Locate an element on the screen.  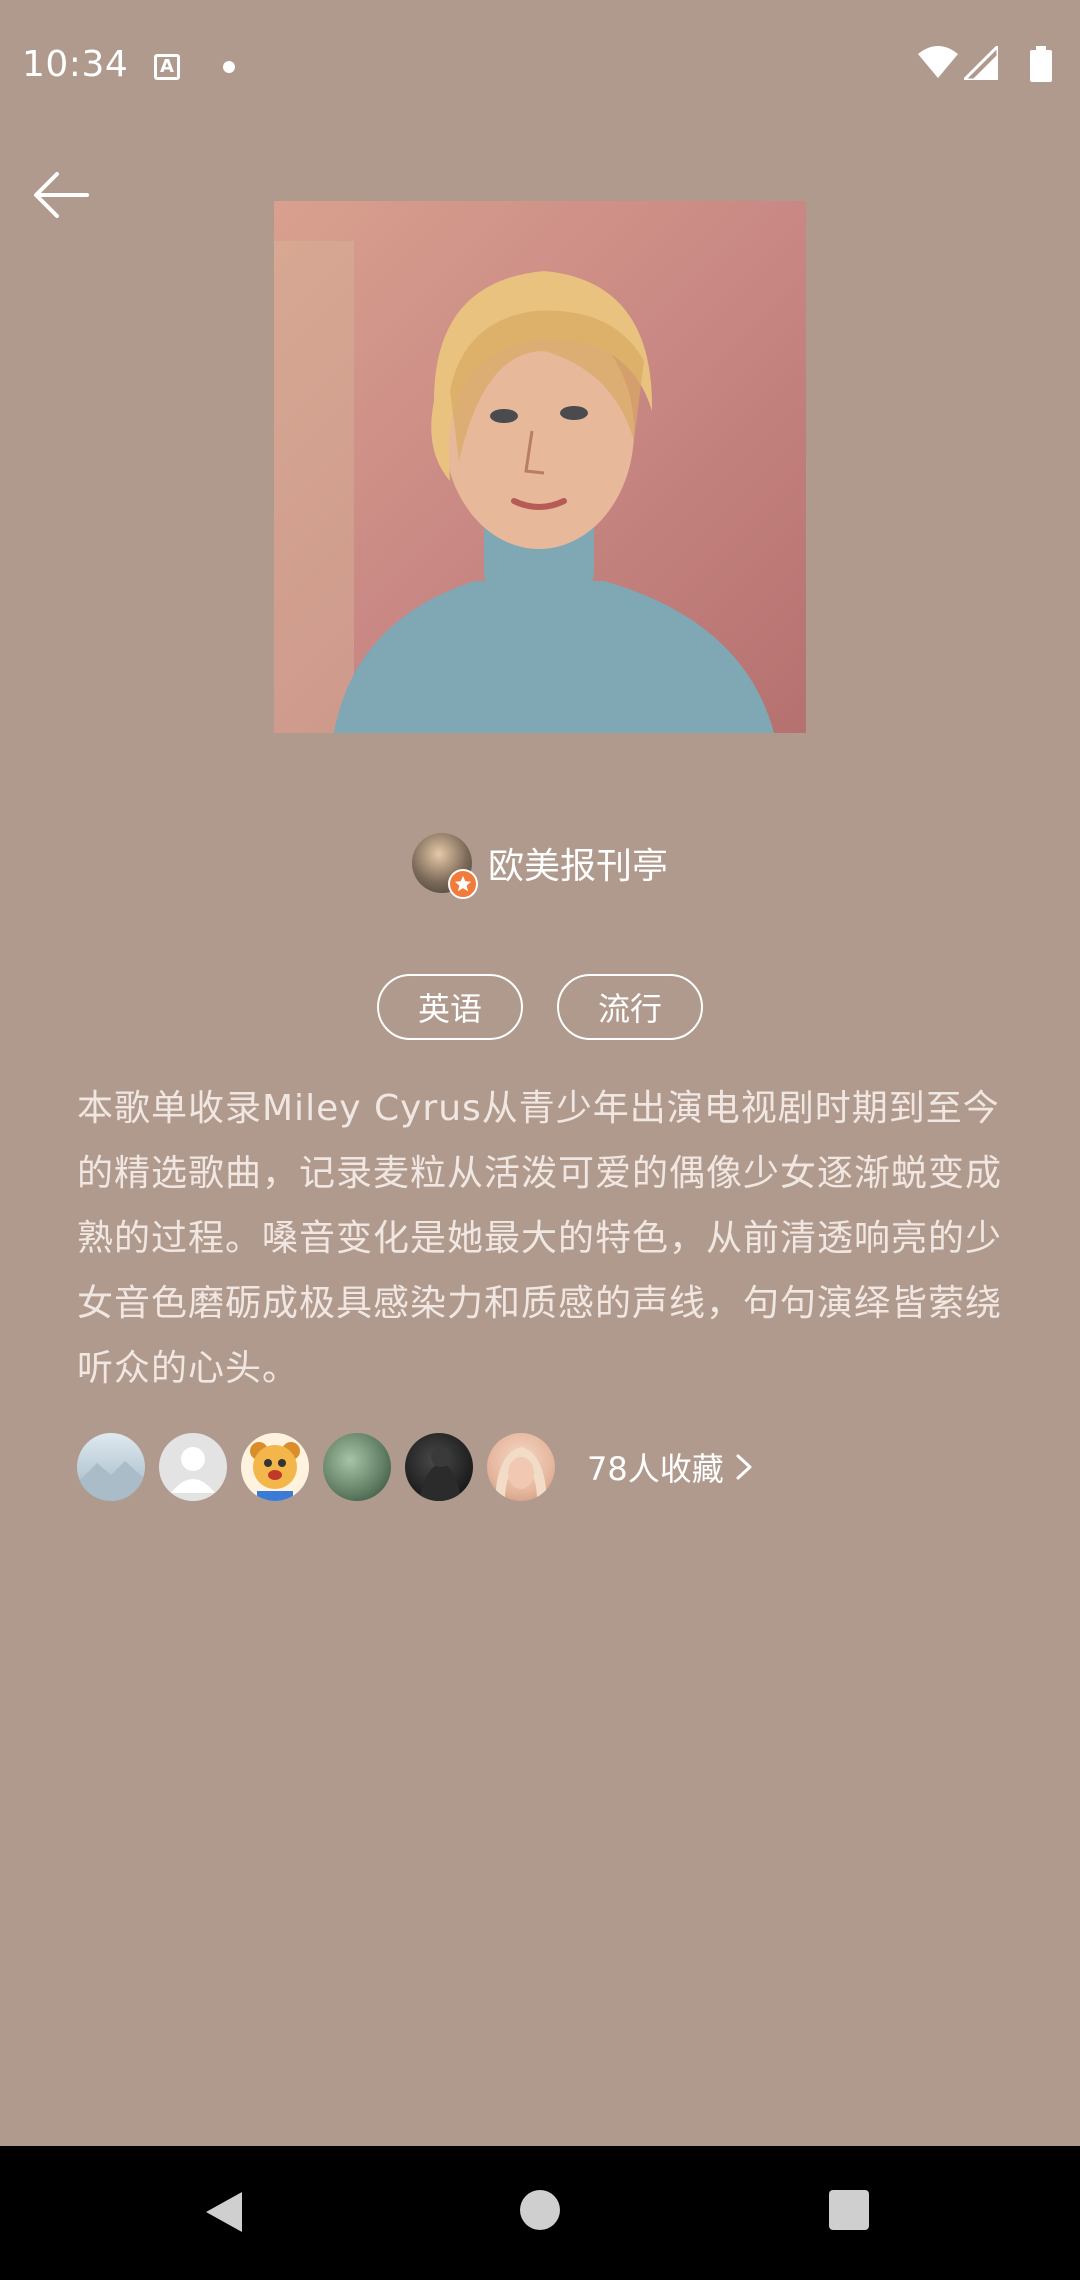
dot-icon is located at coordinates (229, 67).